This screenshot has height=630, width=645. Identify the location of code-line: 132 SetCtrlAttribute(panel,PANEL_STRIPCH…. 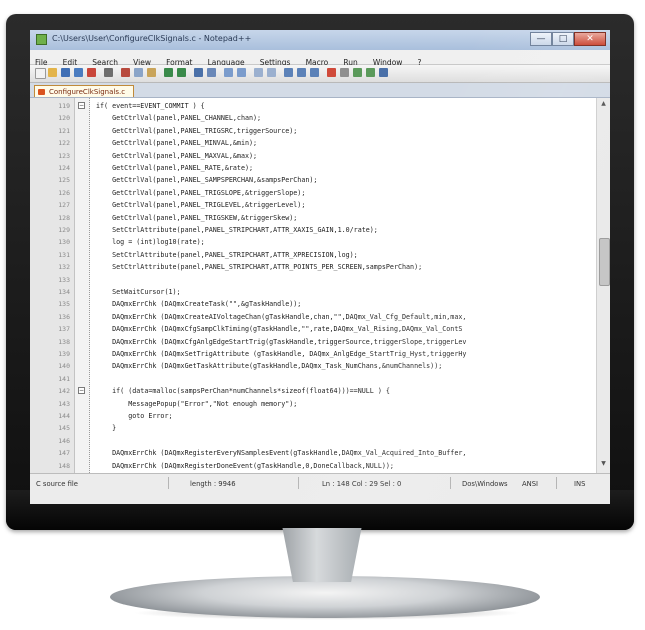
(313, 267).